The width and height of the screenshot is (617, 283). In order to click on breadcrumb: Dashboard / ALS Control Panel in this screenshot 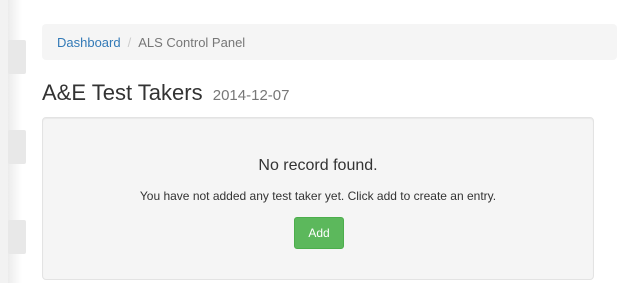, I will do `click(329, 42)`.